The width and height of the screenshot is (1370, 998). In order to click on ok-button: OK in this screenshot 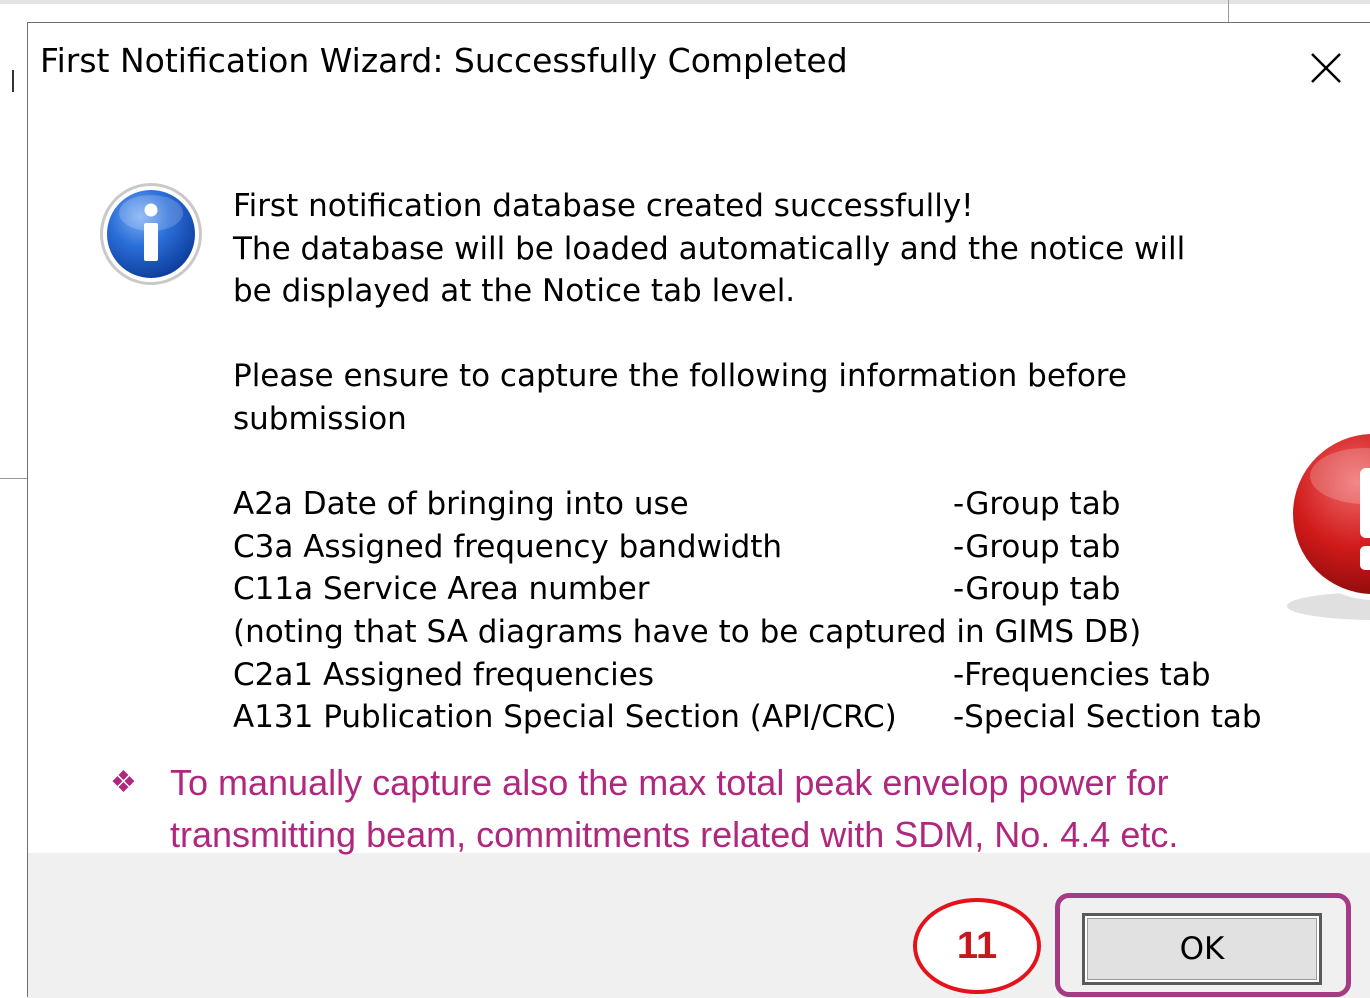, I will do `click(1202, 949)`.